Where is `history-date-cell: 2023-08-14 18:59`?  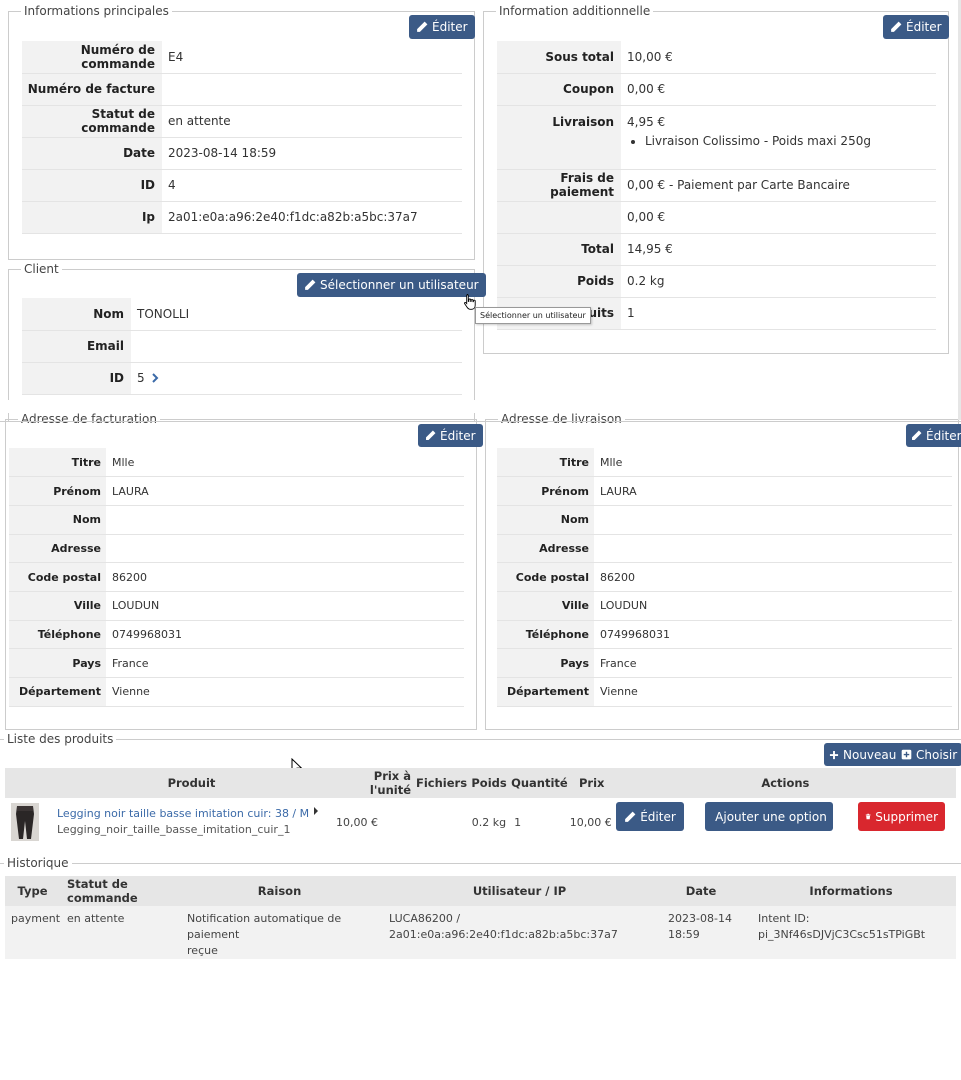
history-date-cell: 2023-08-14 18:59 is located at coordinates (701, 932).